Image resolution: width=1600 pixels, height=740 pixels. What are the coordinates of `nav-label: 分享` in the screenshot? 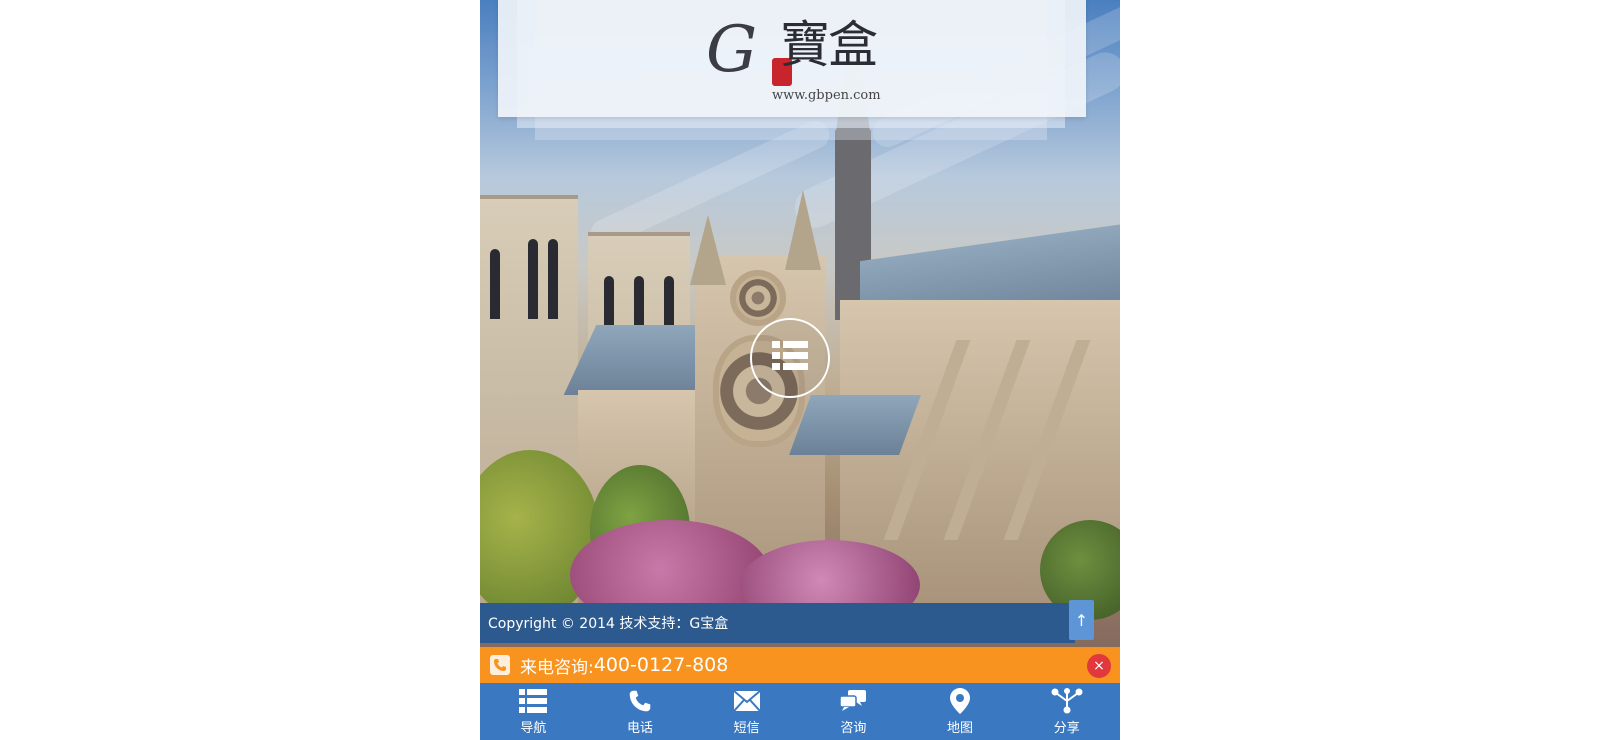 It's located at (1066, 728).